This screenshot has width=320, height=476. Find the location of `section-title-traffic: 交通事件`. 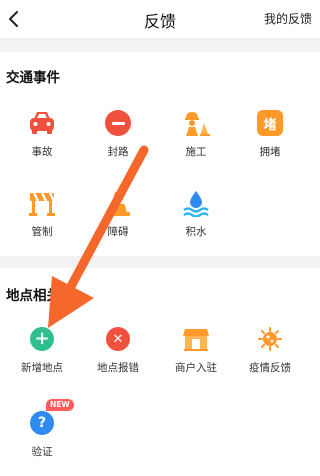

section-title-traffic: 交通事件 is located at coordinates (33, 78).